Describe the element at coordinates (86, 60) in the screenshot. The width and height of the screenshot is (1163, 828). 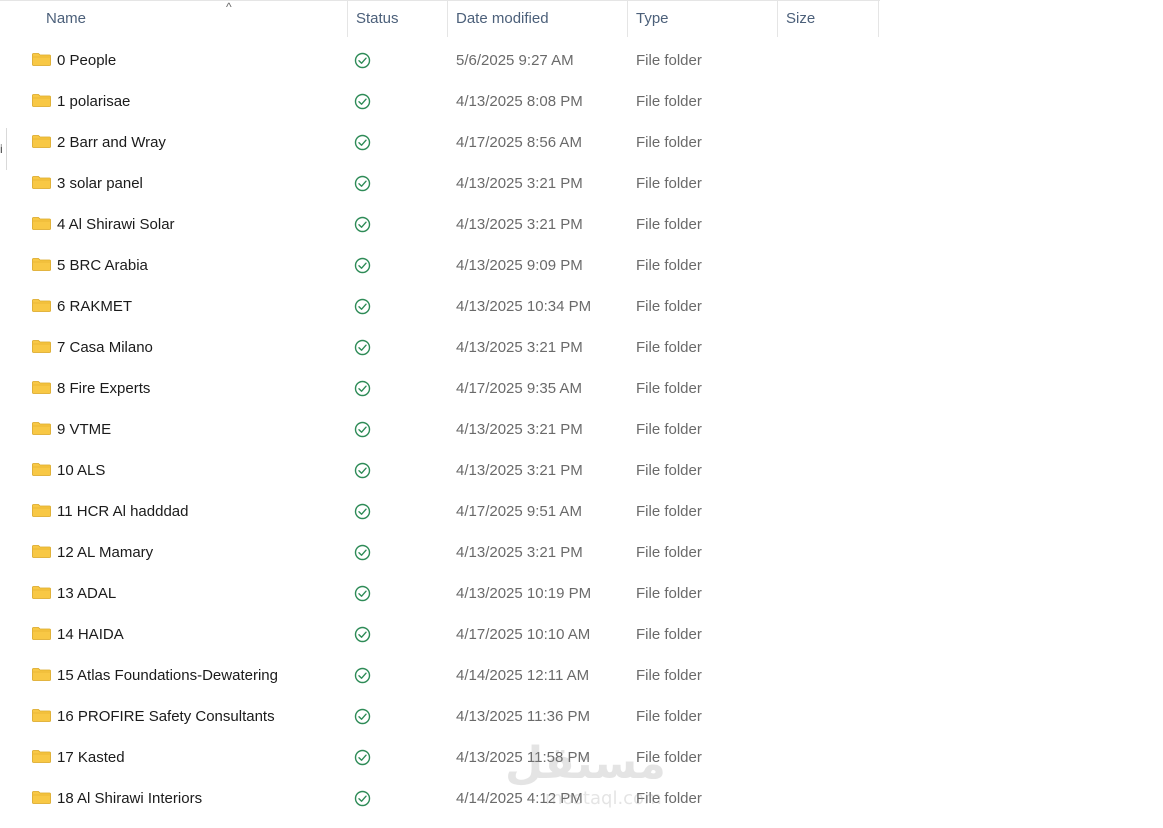
I see `file-name: 0 People` at that location.